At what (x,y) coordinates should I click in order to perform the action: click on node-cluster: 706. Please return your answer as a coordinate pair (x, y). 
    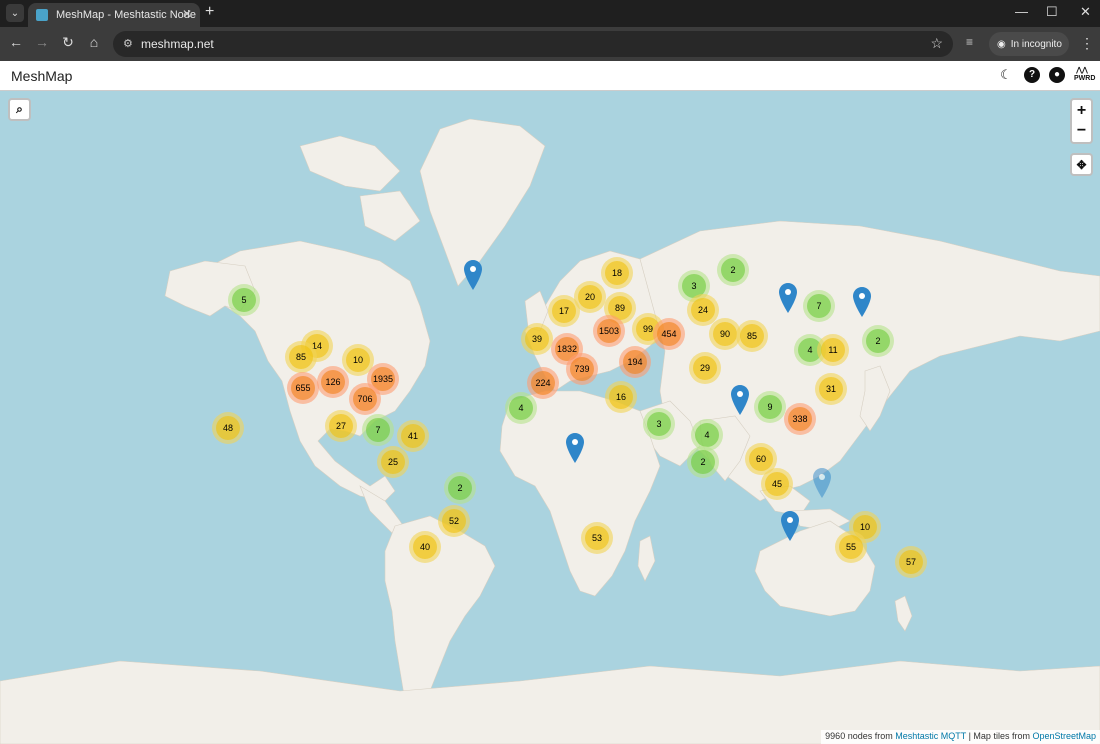
    Looking at the image, I should click on (365, 399).